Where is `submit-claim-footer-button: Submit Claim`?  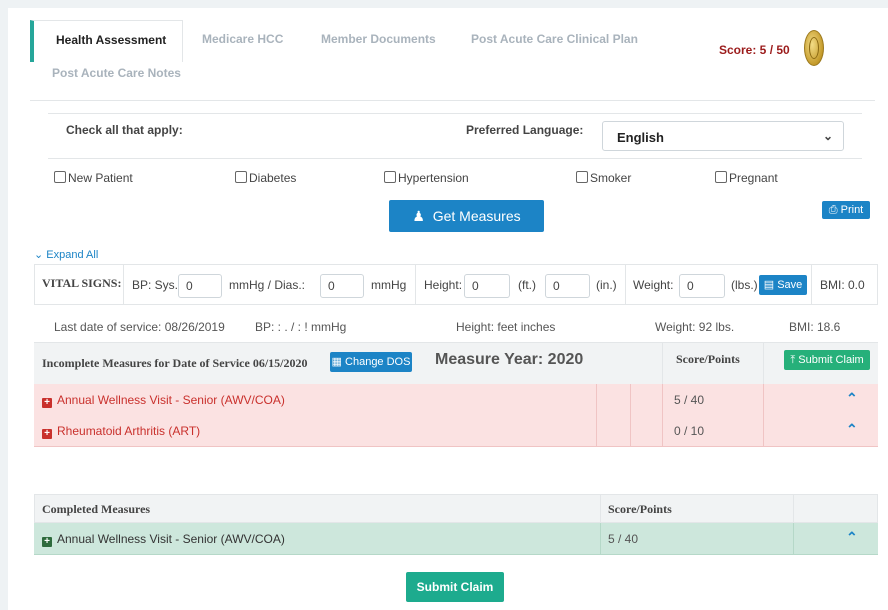
submit-claim-footer-button: Submit Claim is located at coordinates (455, 587).